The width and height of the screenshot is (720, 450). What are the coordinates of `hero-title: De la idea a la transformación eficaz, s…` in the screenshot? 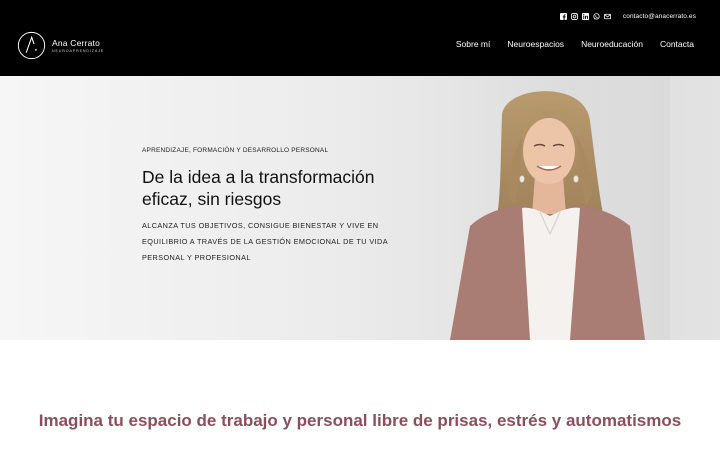 It's located at (258, 188).